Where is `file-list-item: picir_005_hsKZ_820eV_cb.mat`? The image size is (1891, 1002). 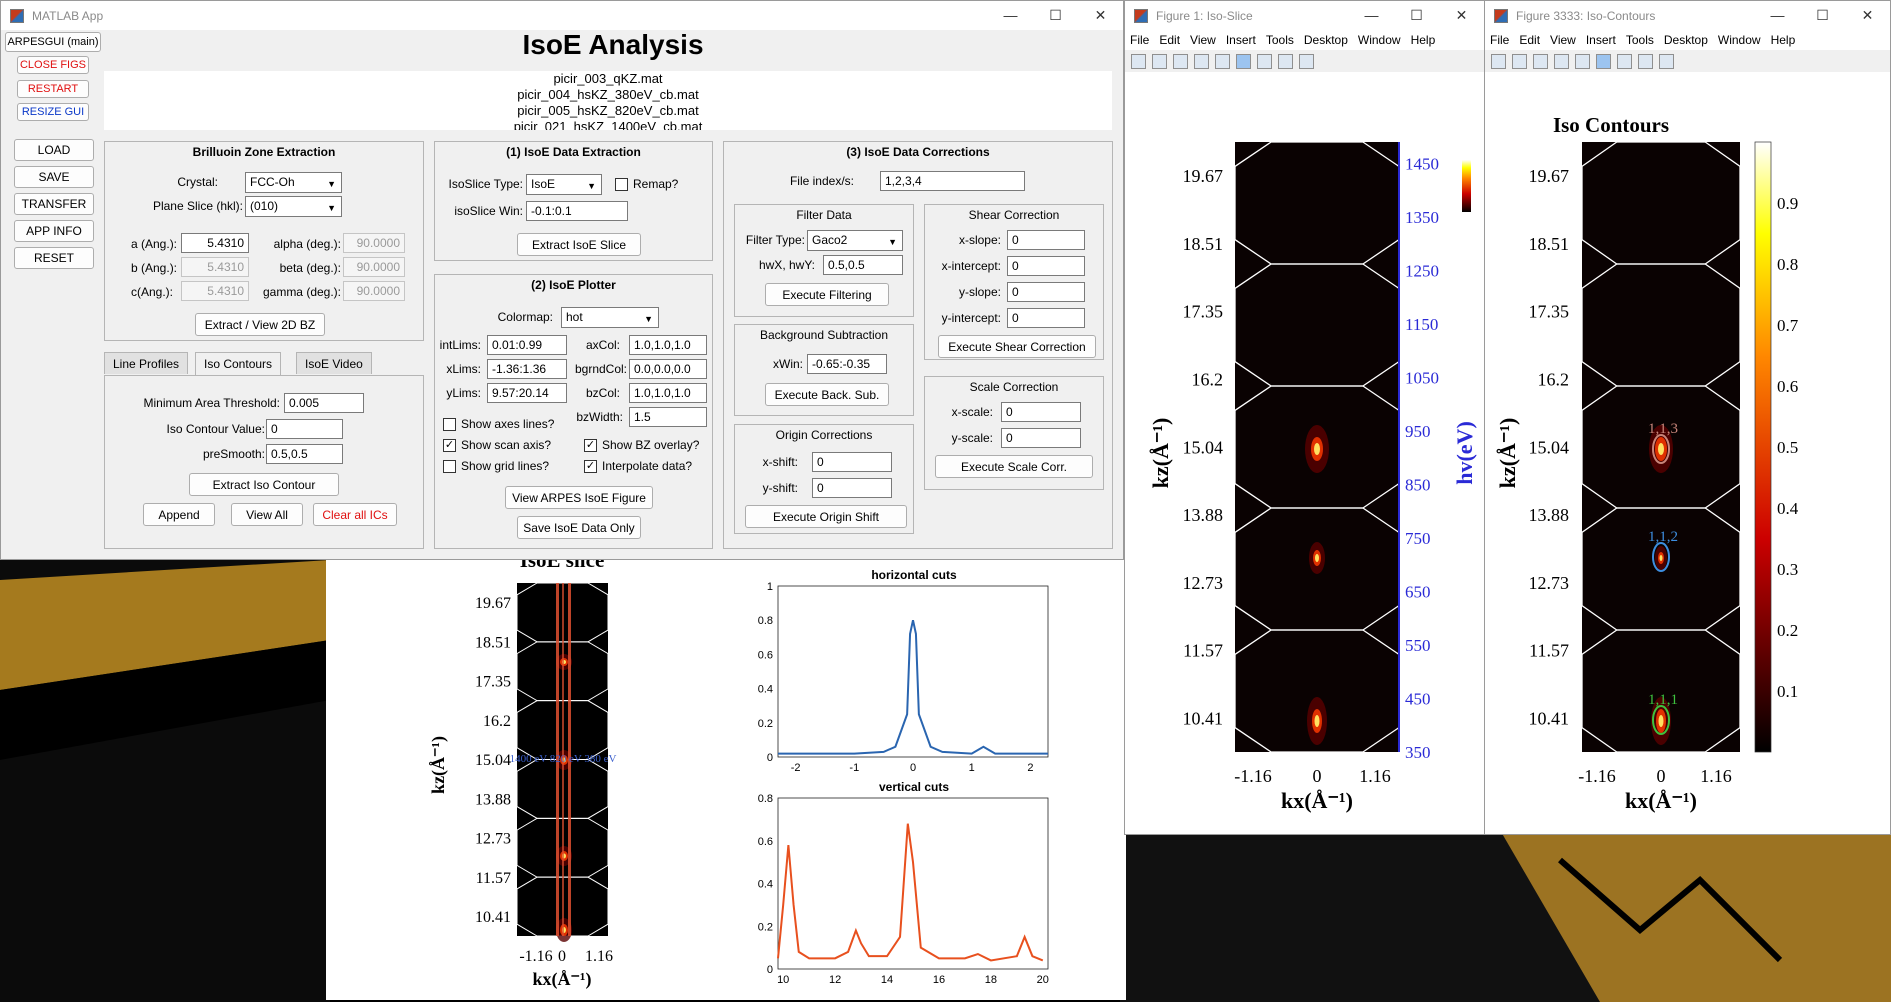 file-list-item: picir_005_hsKZ_820eV_cb.mat is located at coordinates (608, 111).